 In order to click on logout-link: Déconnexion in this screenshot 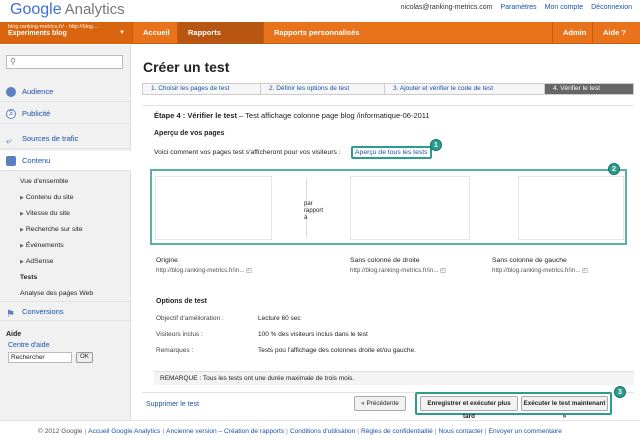, I will do `click(611, 7)`.